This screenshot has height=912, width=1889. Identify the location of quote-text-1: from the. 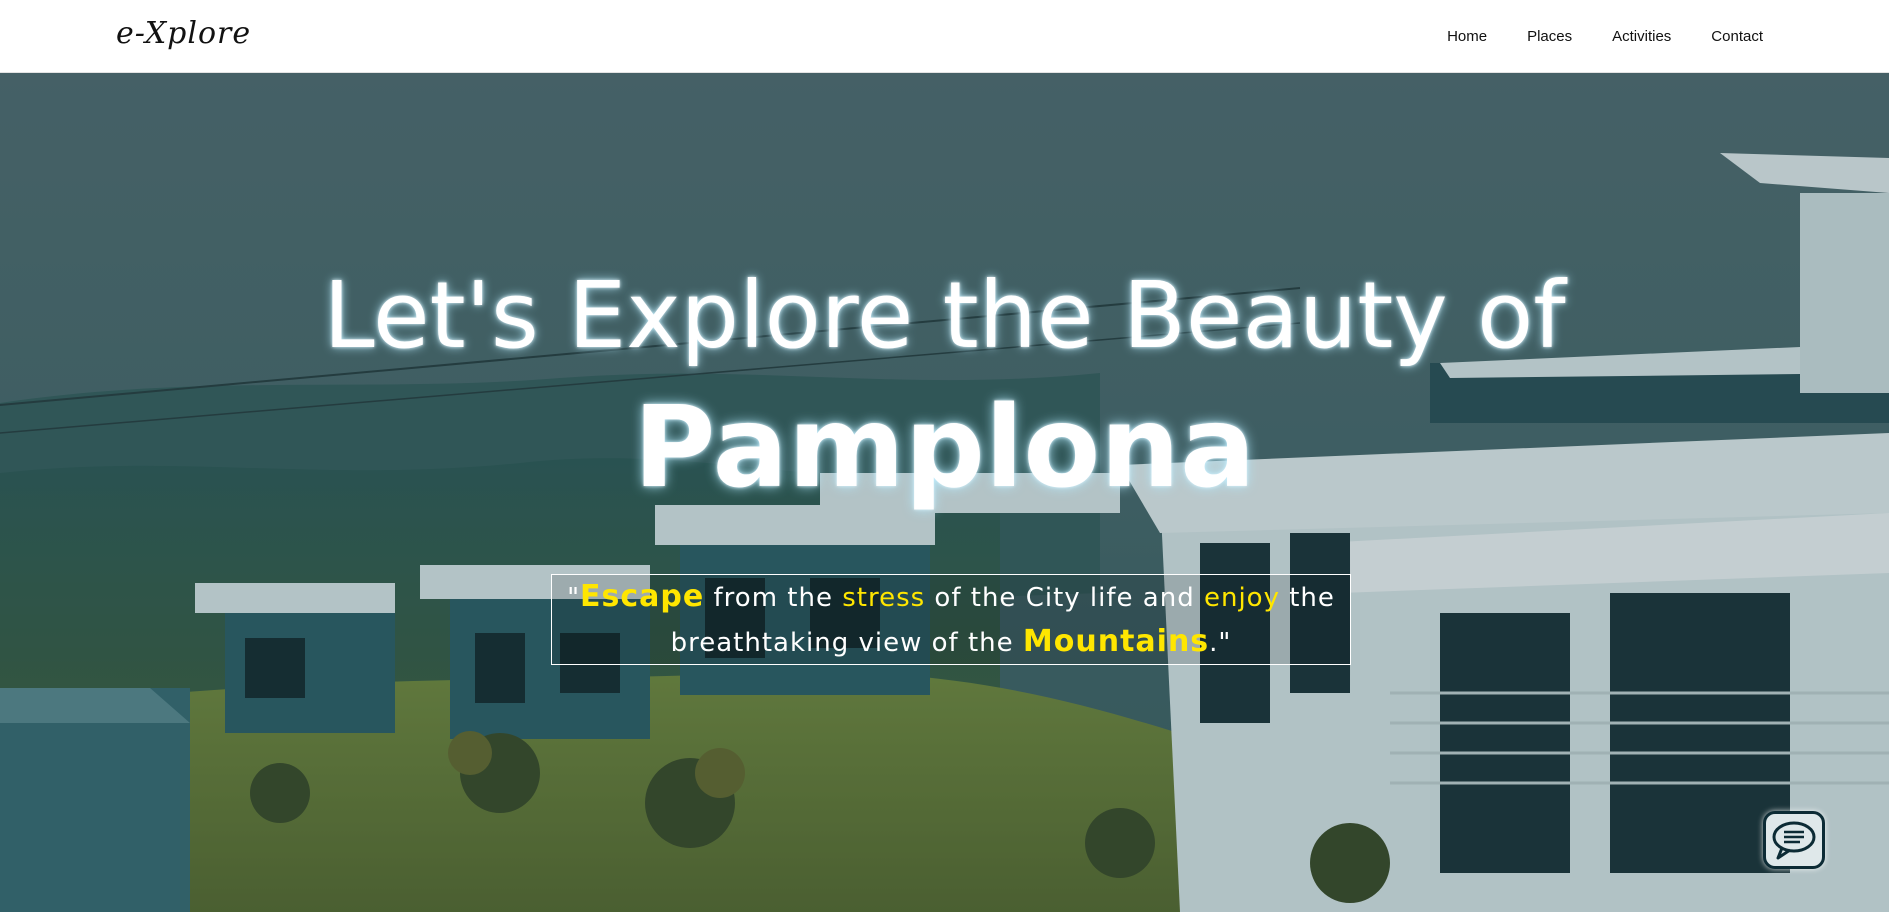
(773, 598).